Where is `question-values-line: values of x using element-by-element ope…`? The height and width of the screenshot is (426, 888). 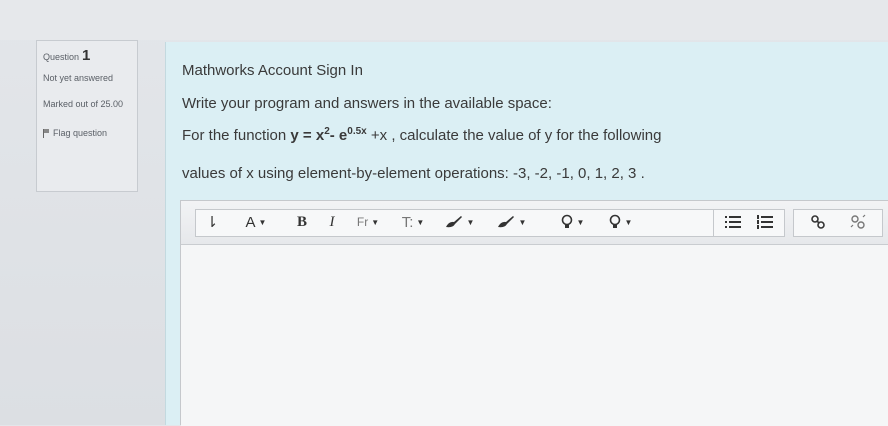 question-values-line: values of x using element-by-element ope… is located at coordinates (413, 173).